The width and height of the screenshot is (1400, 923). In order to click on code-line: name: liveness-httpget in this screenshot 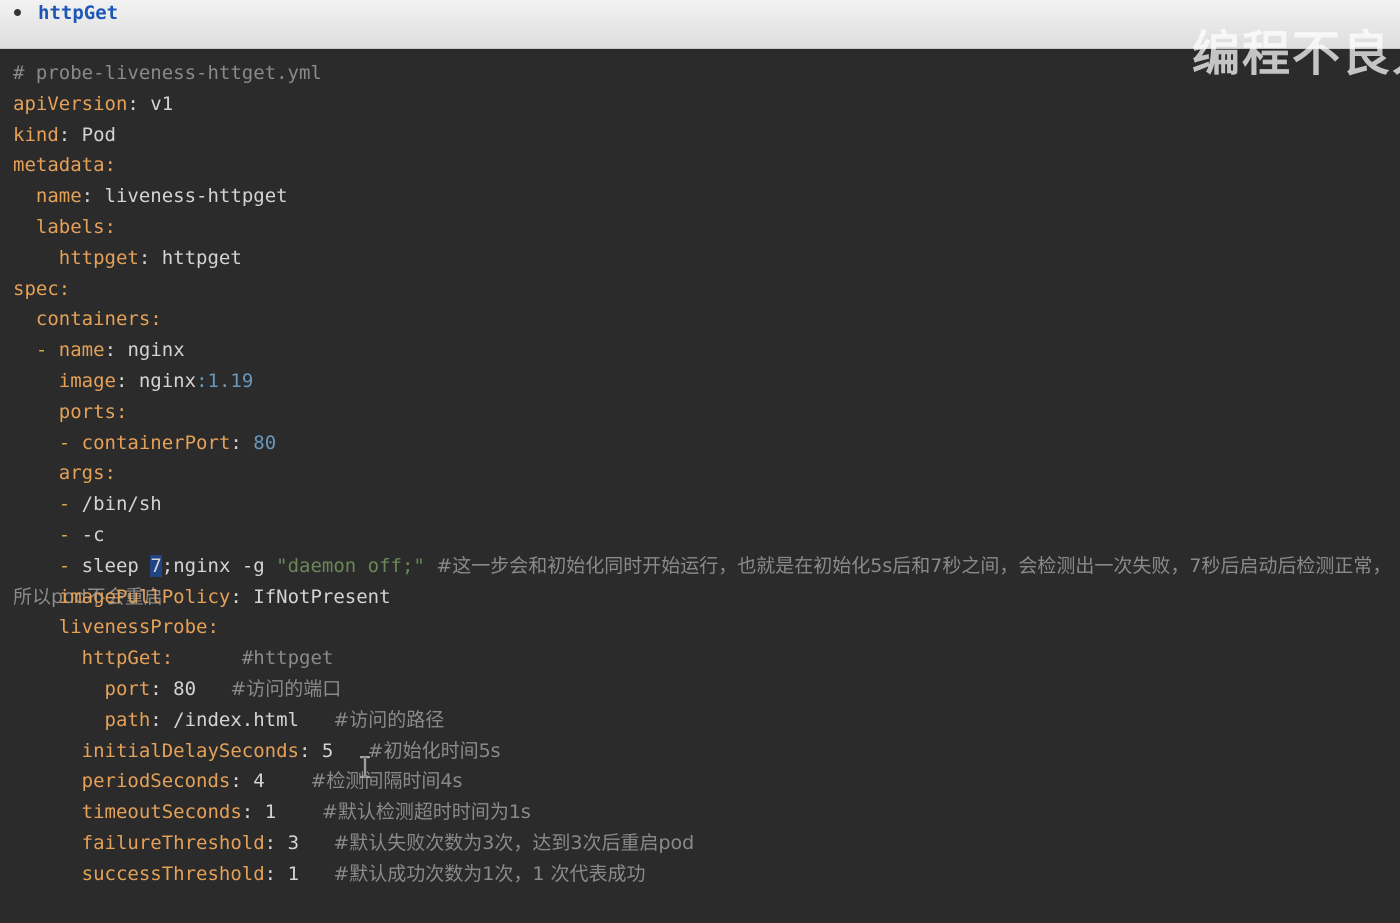, I will do `click(161, 196)`.